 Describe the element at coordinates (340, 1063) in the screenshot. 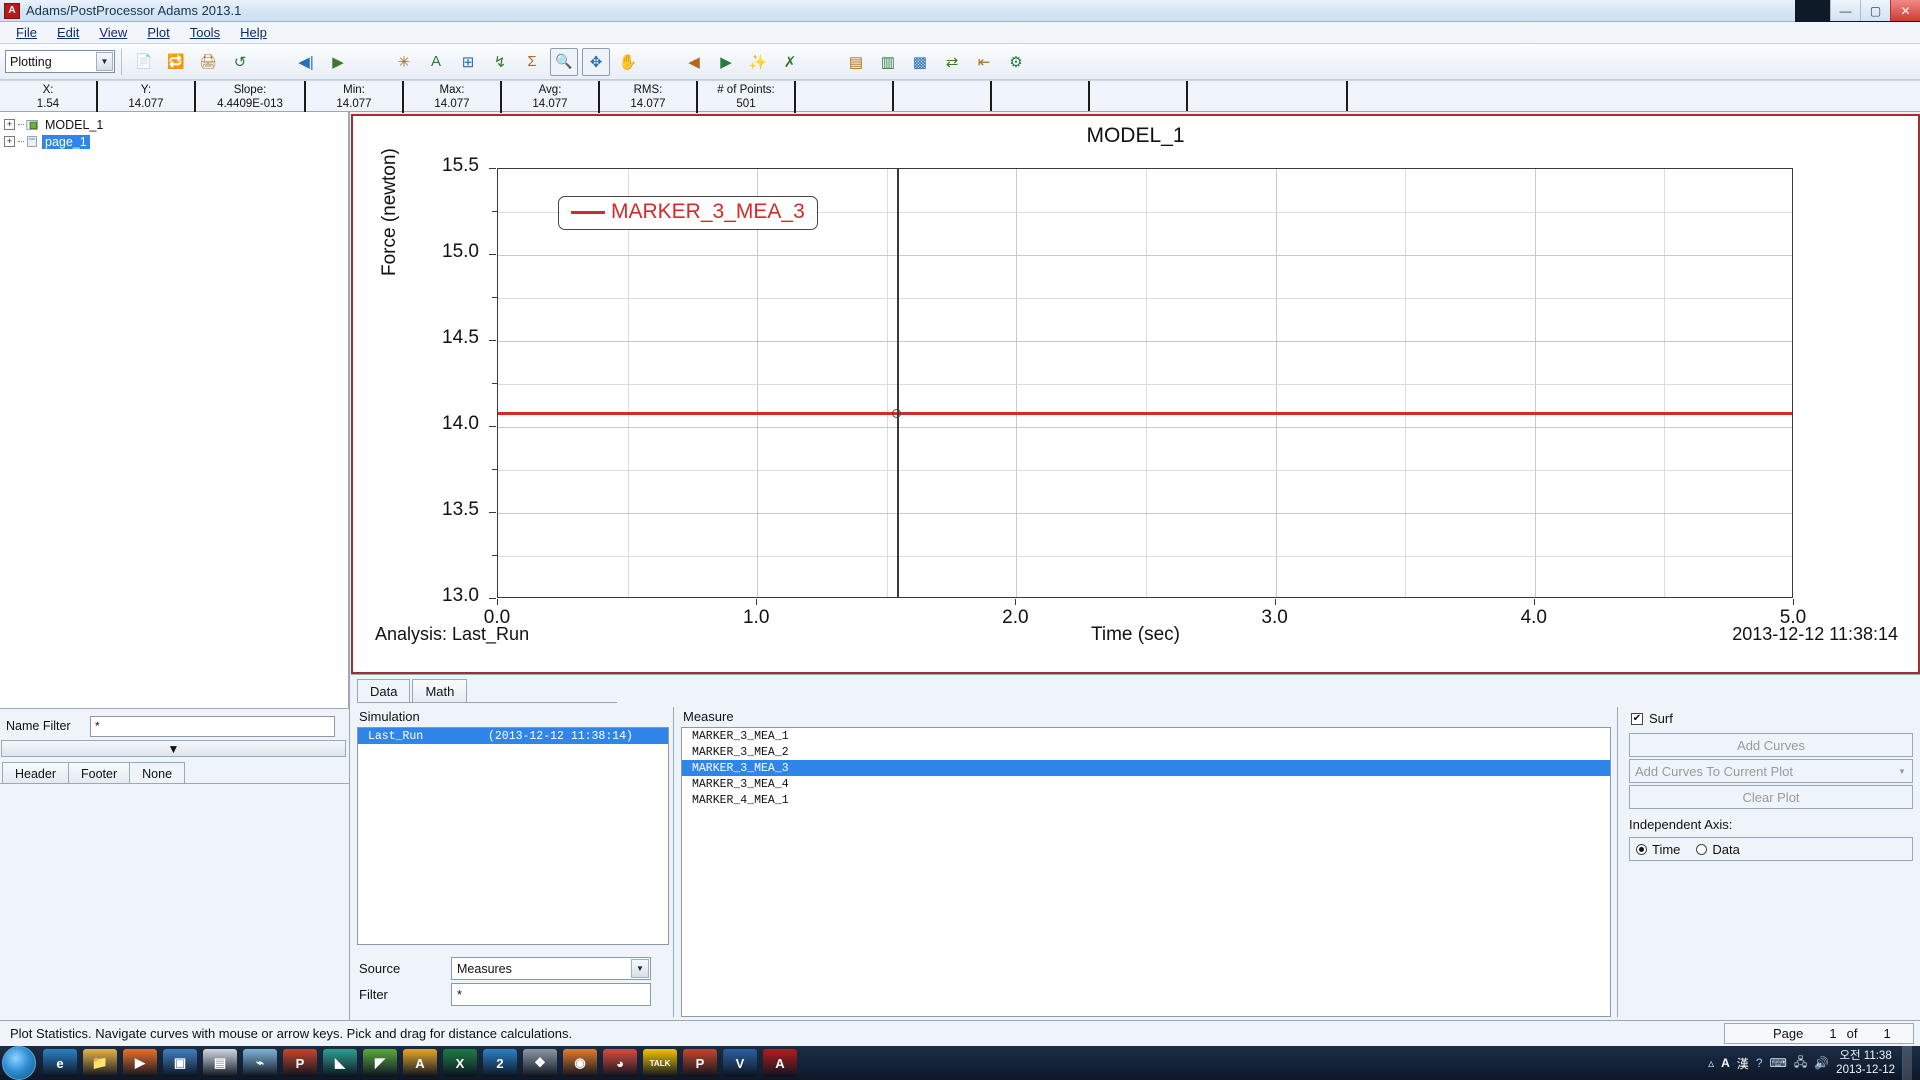

I see `taskbar-teal-app: ◣` at that location.